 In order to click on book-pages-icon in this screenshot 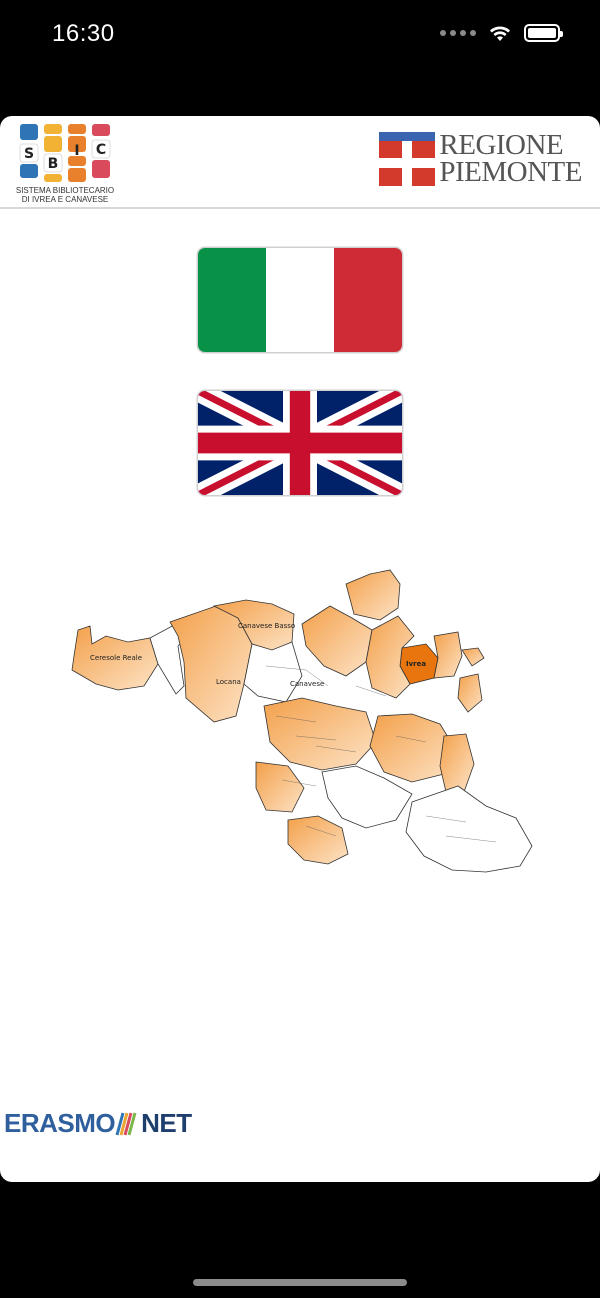, I will do `click(126, 1123)`.